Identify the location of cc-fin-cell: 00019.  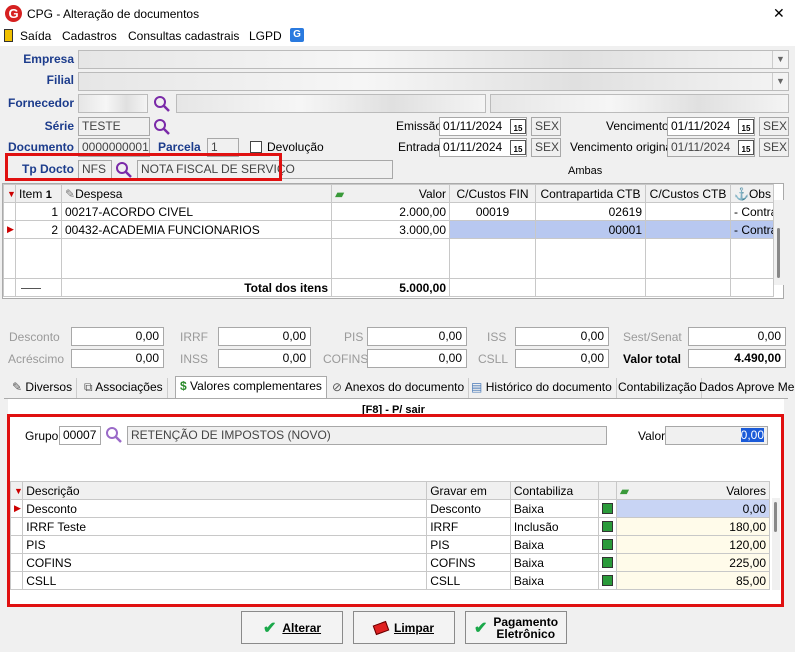
(492, 211).